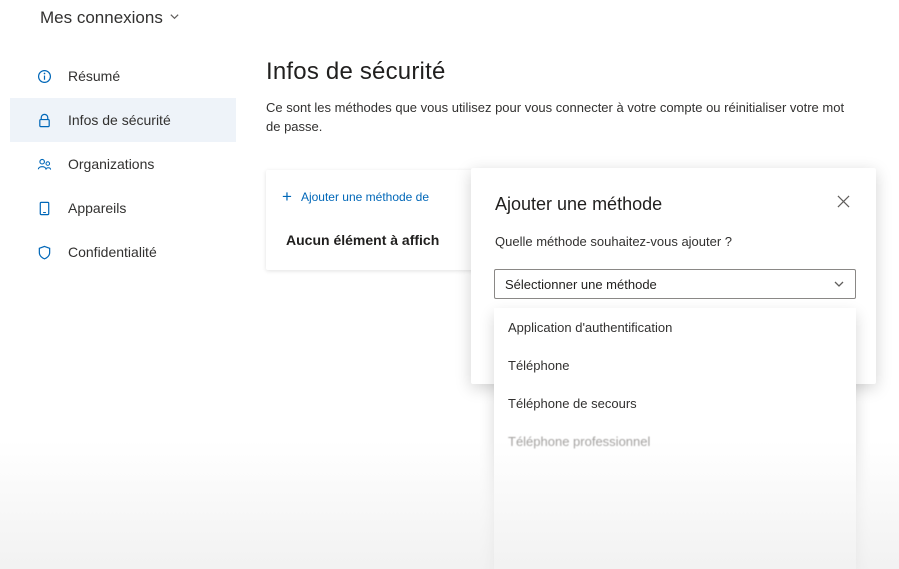 The height and width of the screenshot is (569, 899). What do you see at coordinates (44, 252) in the screenshot?
I see `shield-icon` at bounding box center [44, 252].